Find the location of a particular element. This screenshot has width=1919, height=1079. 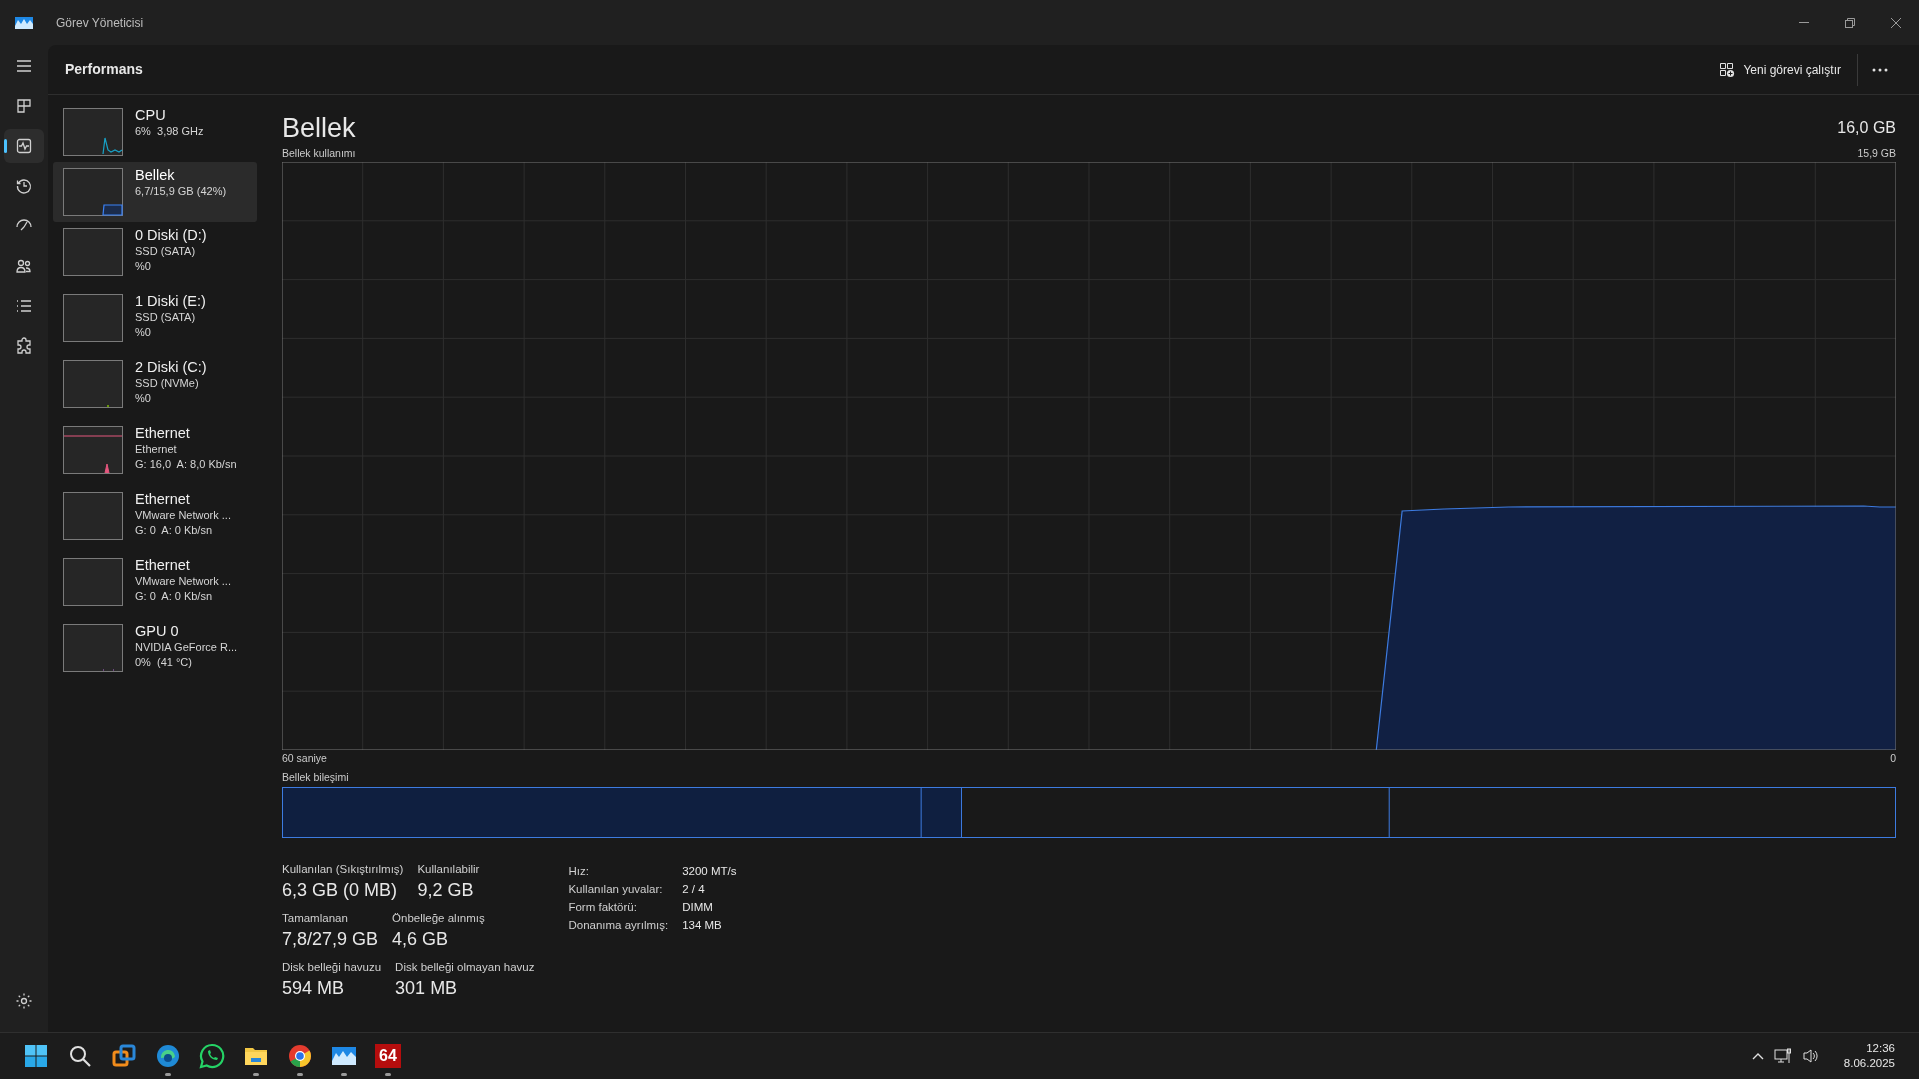

device-name: GPU 0 is located at coordinates (157, 631).